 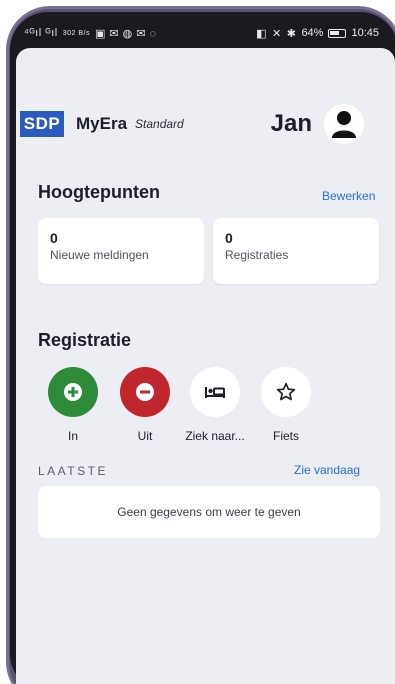 I want to click on registration-label: Fiets, so click(x=285, y=436).